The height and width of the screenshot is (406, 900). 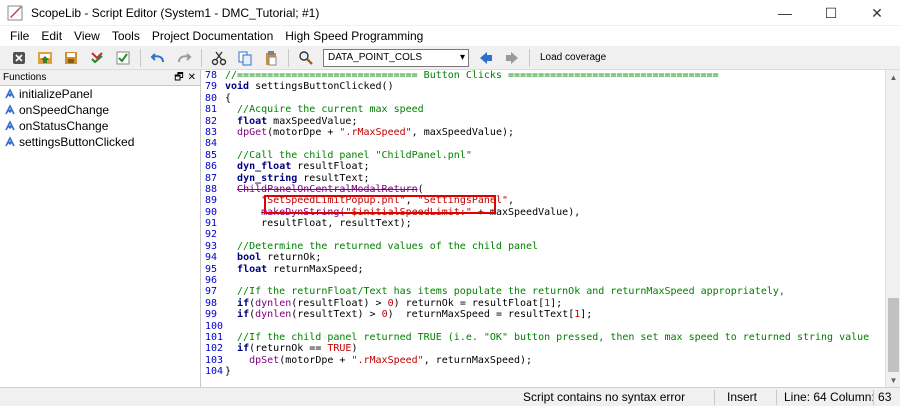 I want to click on check-icon, so click(x=97, y=58).